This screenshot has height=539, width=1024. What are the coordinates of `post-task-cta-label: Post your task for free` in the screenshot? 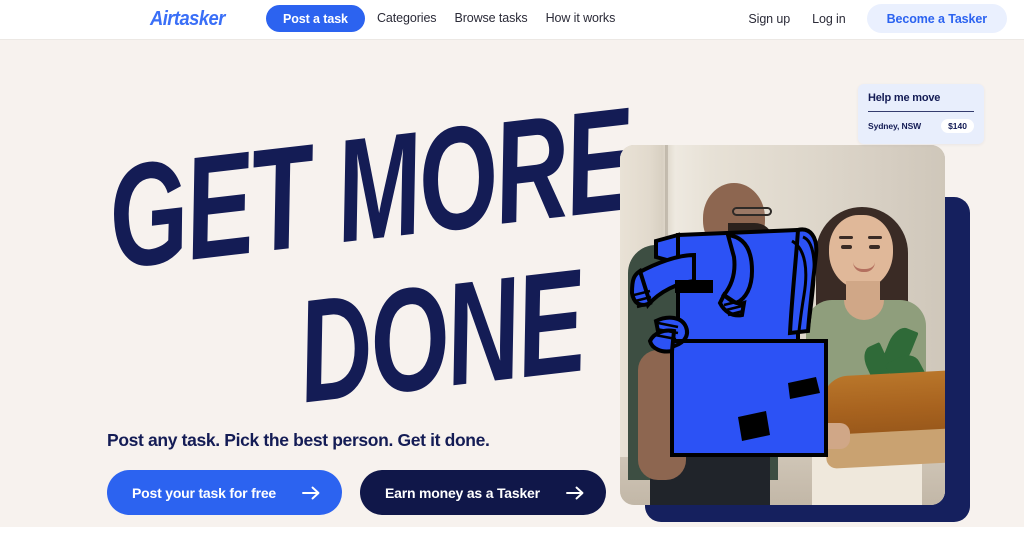 It's located at (204, 492).